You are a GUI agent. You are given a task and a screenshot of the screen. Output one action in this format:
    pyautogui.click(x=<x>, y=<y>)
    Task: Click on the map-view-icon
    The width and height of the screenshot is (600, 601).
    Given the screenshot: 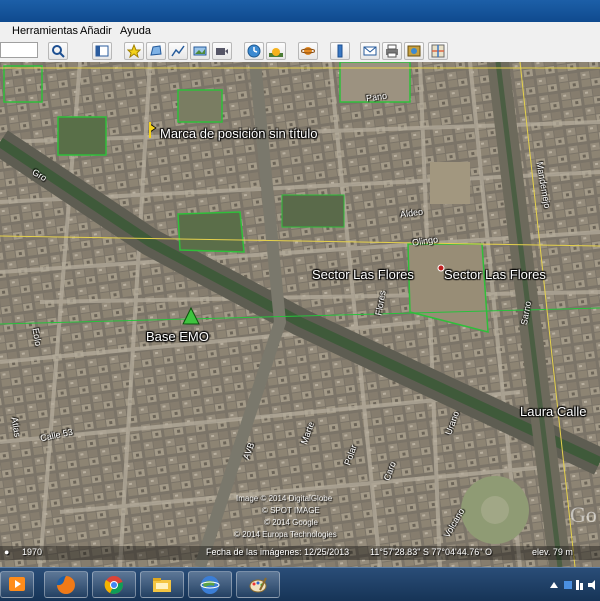 What is the action you would take?
    pyautogui.click(x=438, y=51)
    